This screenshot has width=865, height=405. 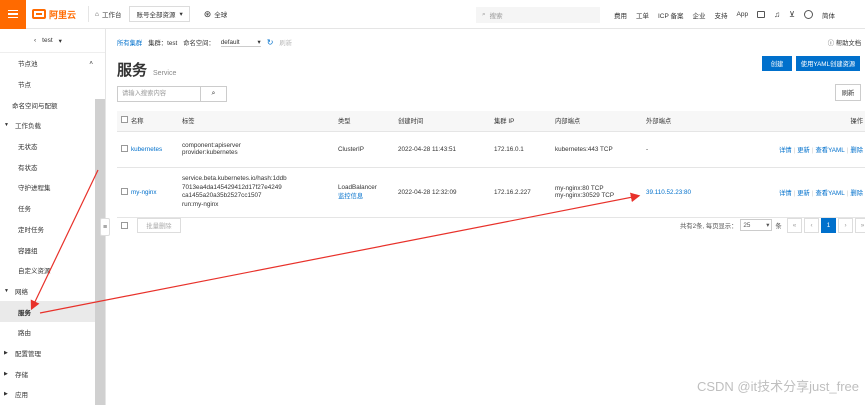 What do you see at coordinates (368, 195) in the screenshot?
I see `monitoring-link: 监控信息` at bounding box center [368, 195].